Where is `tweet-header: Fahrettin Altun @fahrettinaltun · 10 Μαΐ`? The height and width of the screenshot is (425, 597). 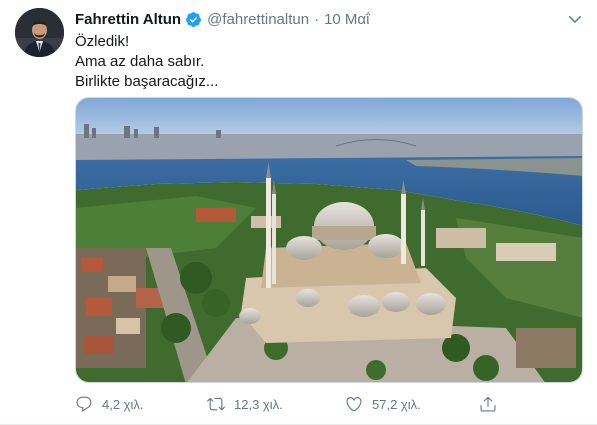 tweet-header: Fahrettin Altun @fahrettinaltun · 10 Μαΐ is located at coordinates (222, 19).